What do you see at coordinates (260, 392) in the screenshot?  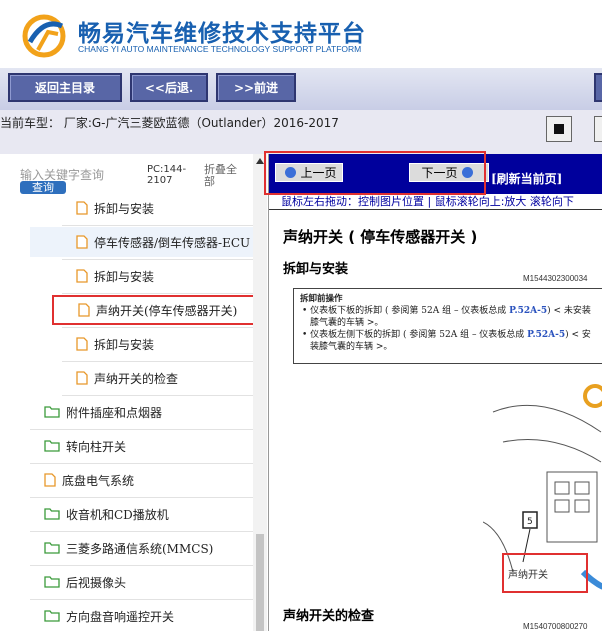 I see `tree-scrollbar` at bounding box center [260, 392].